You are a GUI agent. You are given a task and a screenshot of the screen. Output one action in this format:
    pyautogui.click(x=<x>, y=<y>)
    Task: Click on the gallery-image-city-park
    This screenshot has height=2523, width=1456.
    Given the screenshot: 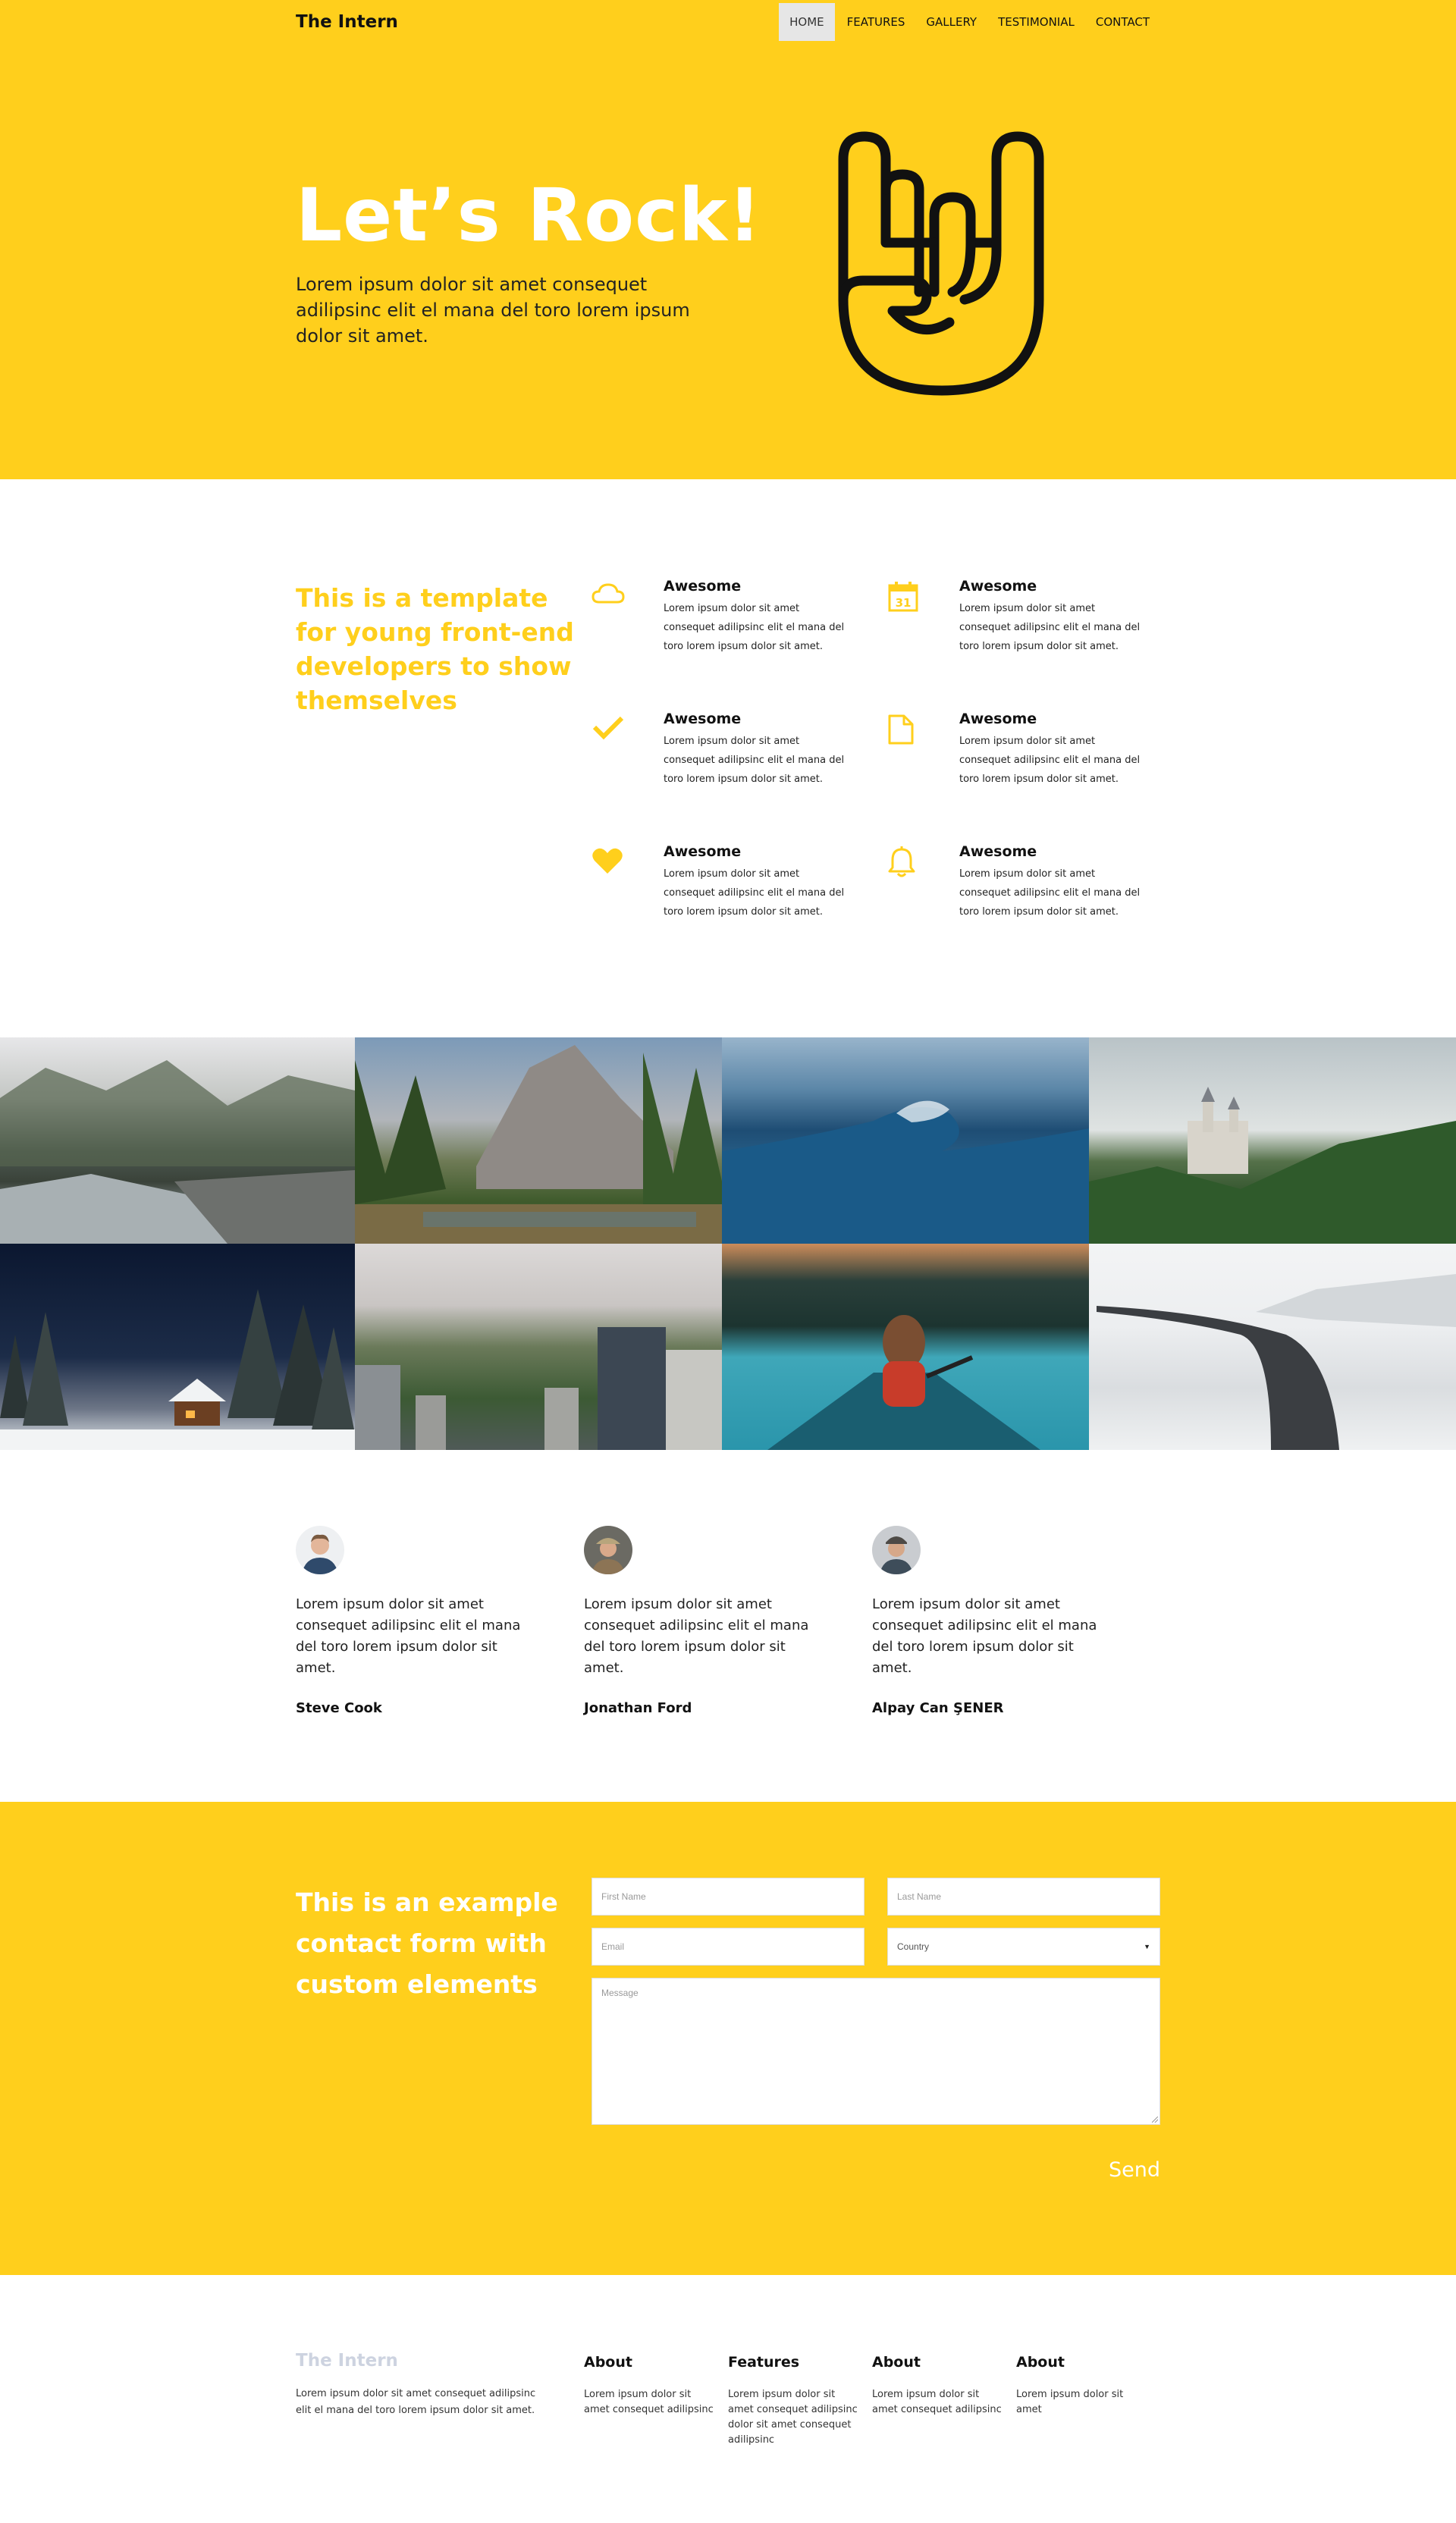 What is the action you would take?
    pyautogui.click(x=538, y=1347)
    